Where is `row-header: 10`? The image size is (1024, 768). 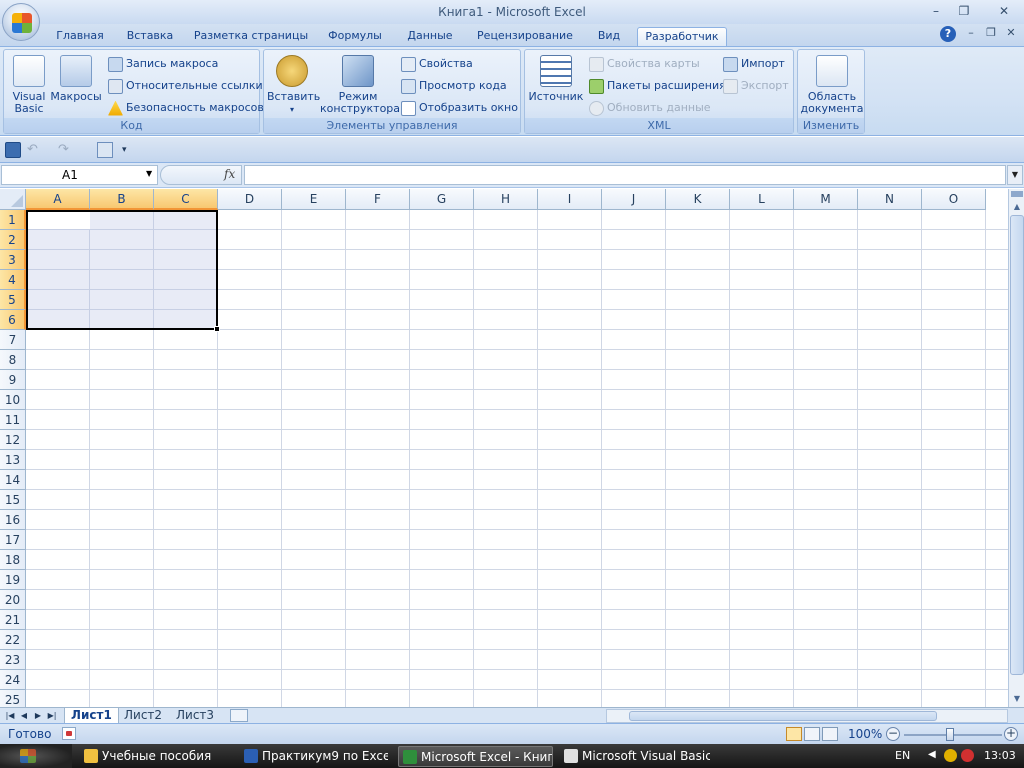 row-header: 10 is located at coordinates (13, 400).